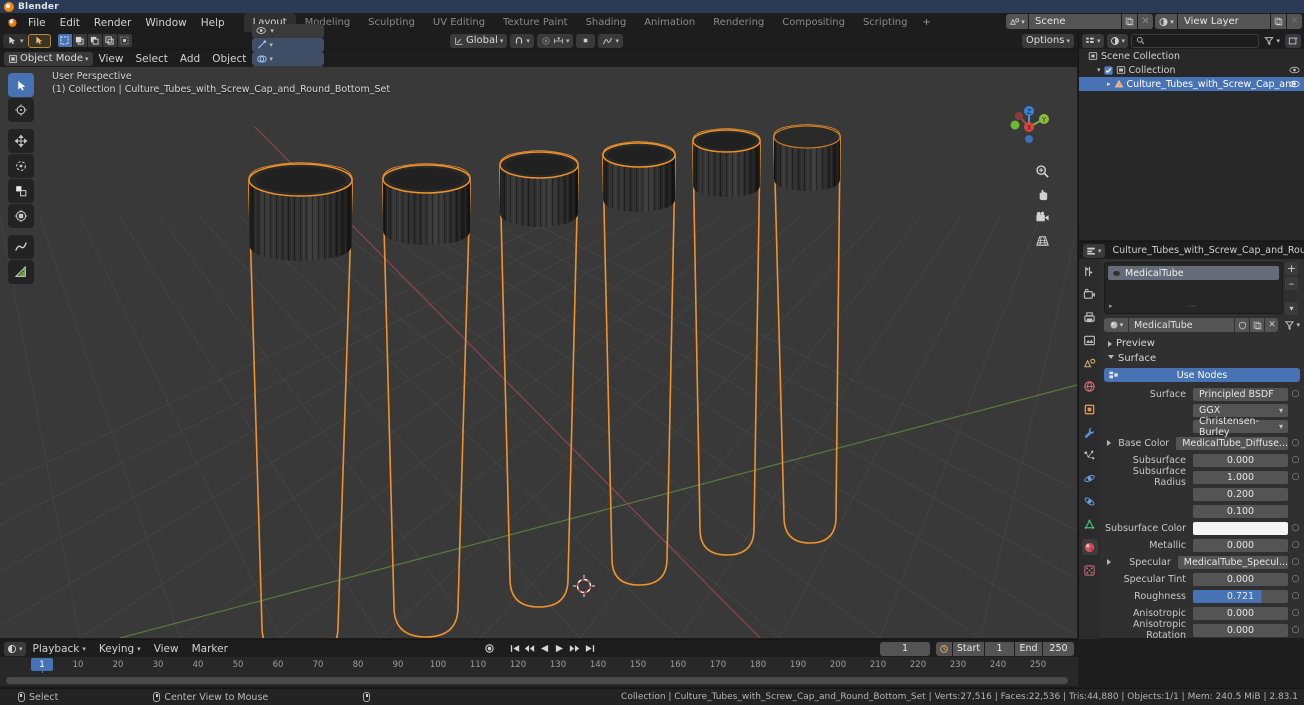  Describe the element at coordinates (1202, 375) in the screenshot. I see `use-nodes-button: Use Nodes` at that location.